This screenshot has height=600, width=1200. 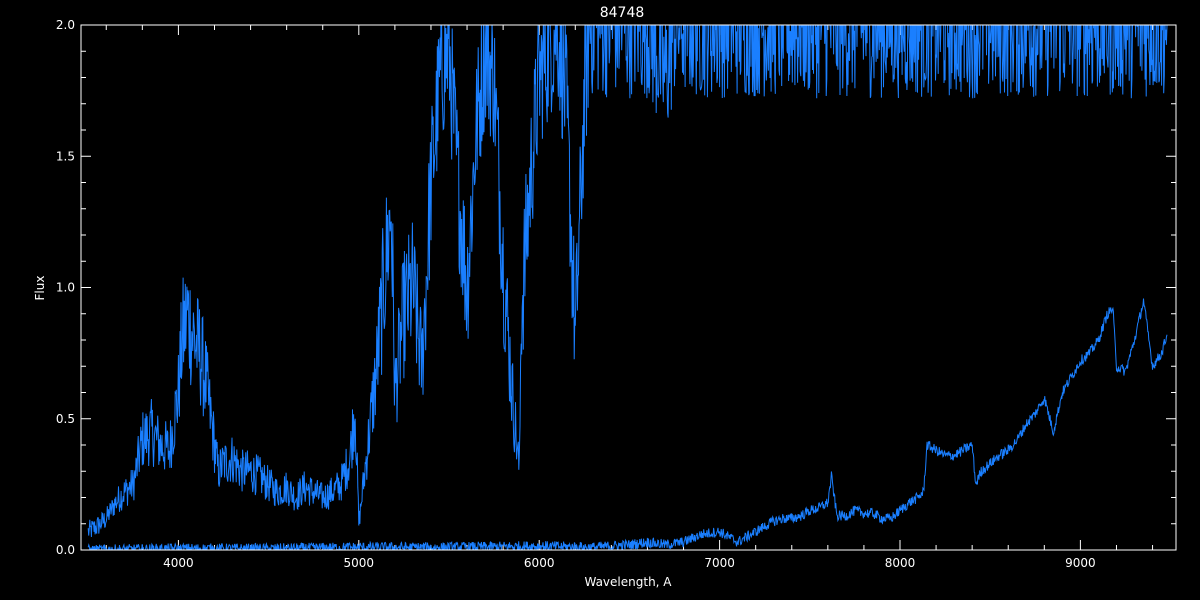 I want to click on x-tick-label: 9000, so click(x=1080, y=563).